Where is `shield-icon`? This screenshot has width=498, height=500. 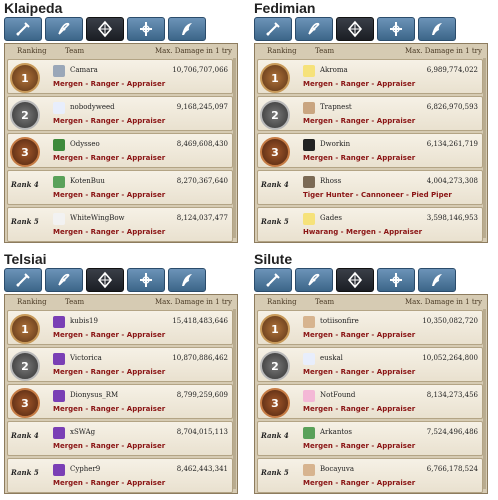 shield-icon is located at coordinates (105, 29).